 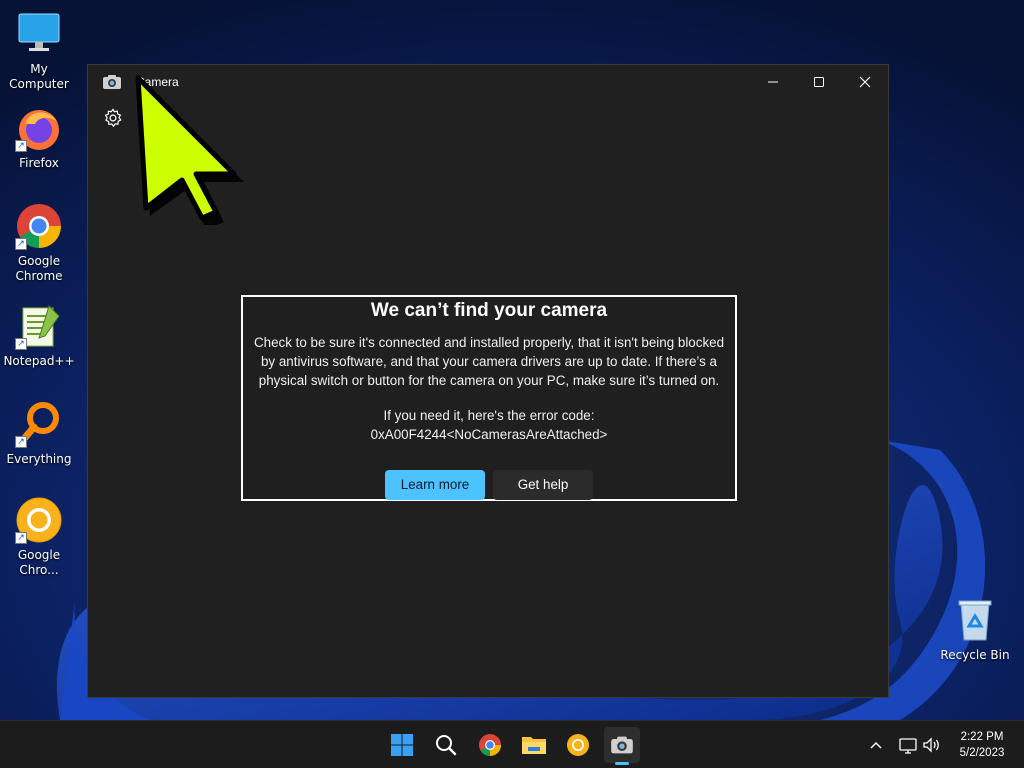 What do you see at coordinates (39, 459) in the screenshot?
I see `desktop-icon-label: Everything` at bounding box center [39, 459].